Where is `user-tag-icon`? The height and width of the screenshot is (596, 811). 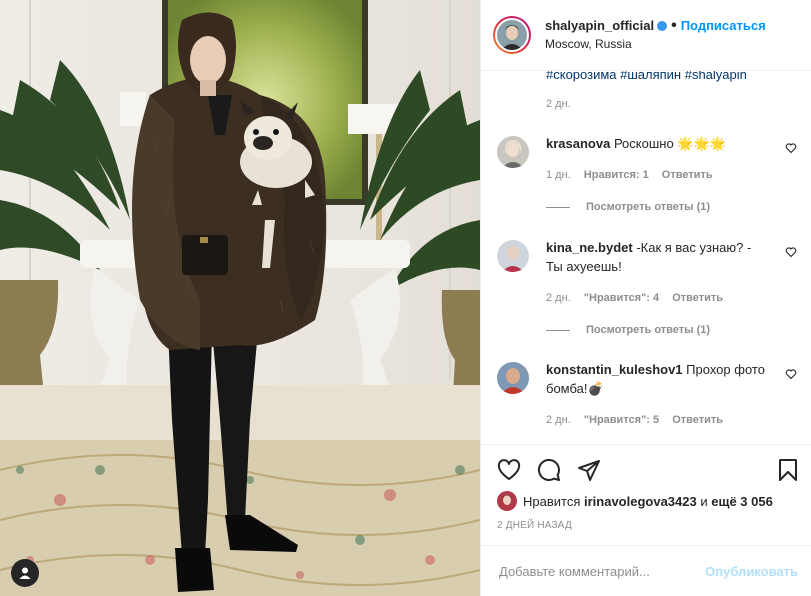
user-tag-icon is located at coordinates (25, 573).